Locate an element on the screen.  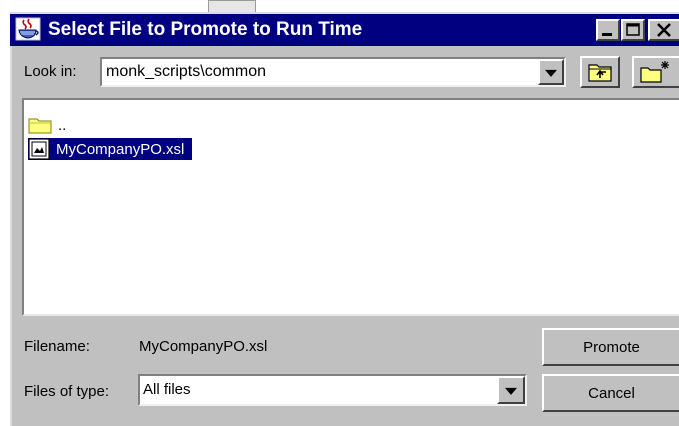
new-folder-icon is located at coordinates (654, 72).